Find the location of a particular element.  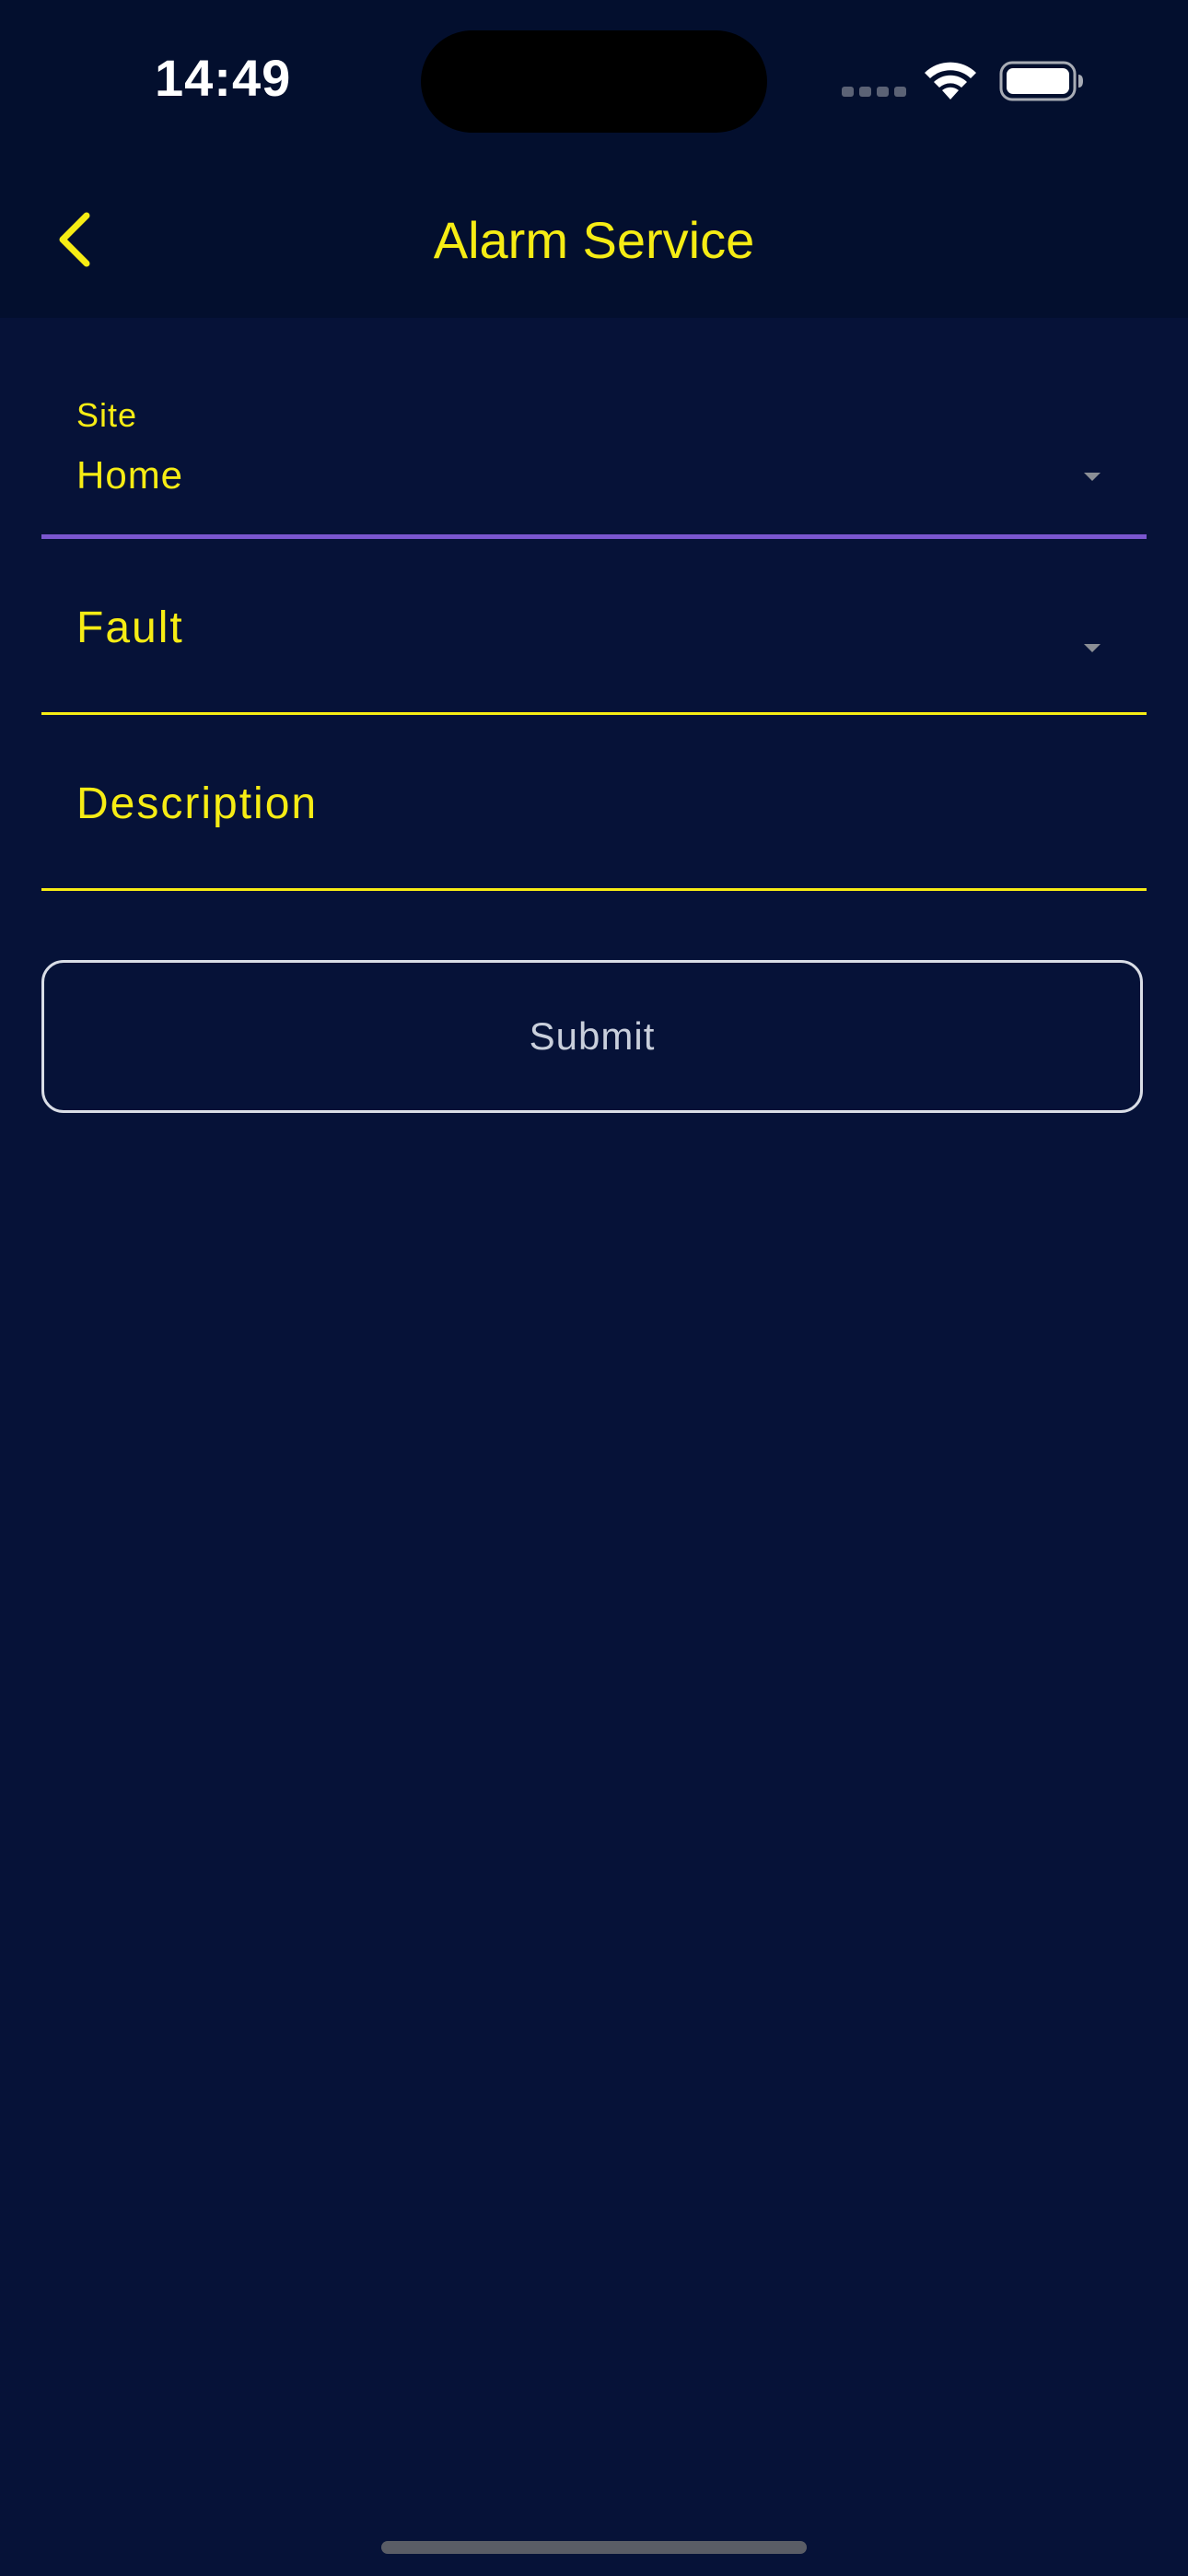

submit-button: Submit is located at coordinates (592, 1036).